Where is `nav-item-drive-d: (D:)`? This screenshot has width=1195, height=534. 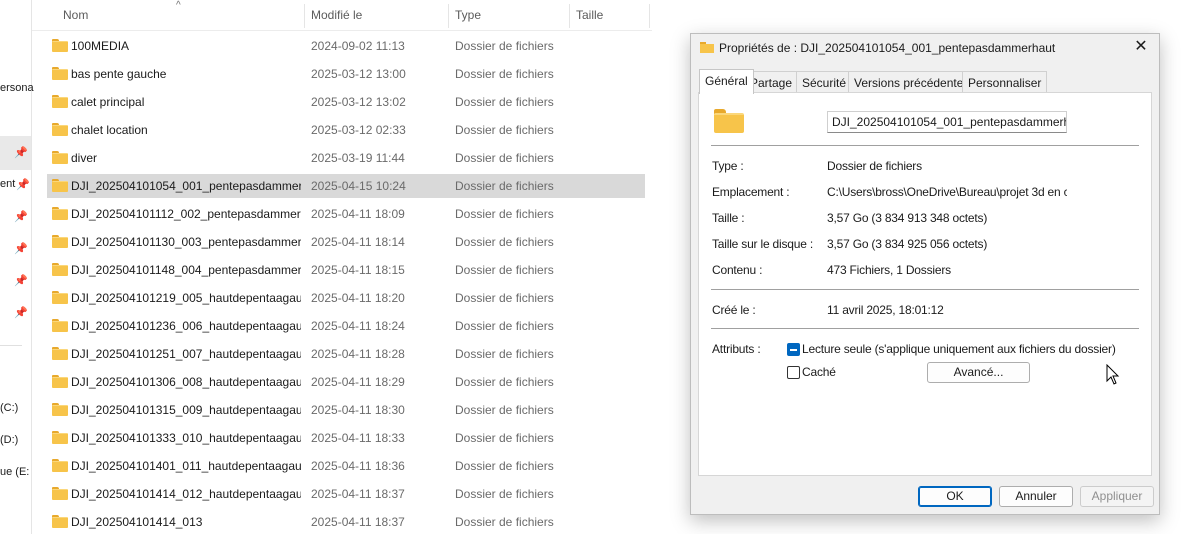 nav-item-drive-d: (D:) is located at coordinates (9, 440).